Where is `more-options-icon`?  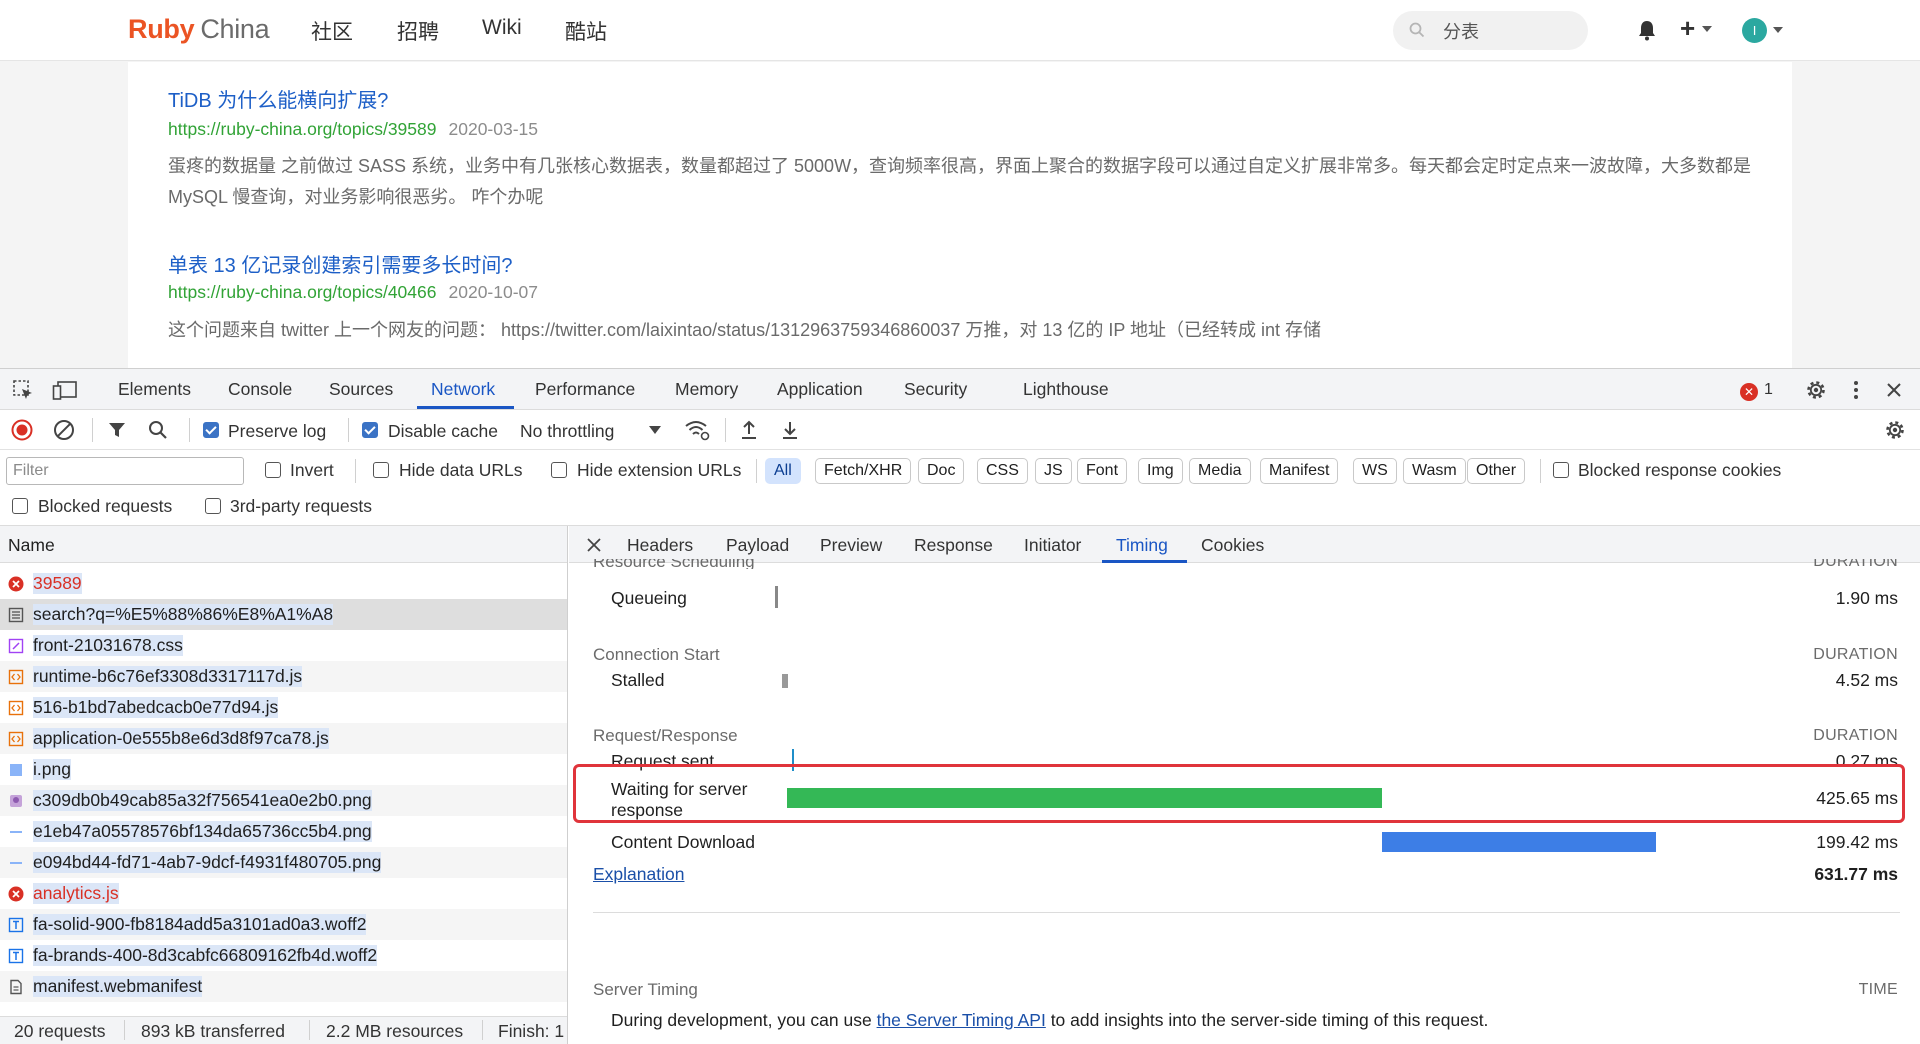 more-options-icon is located at coordinates (1856, 390).